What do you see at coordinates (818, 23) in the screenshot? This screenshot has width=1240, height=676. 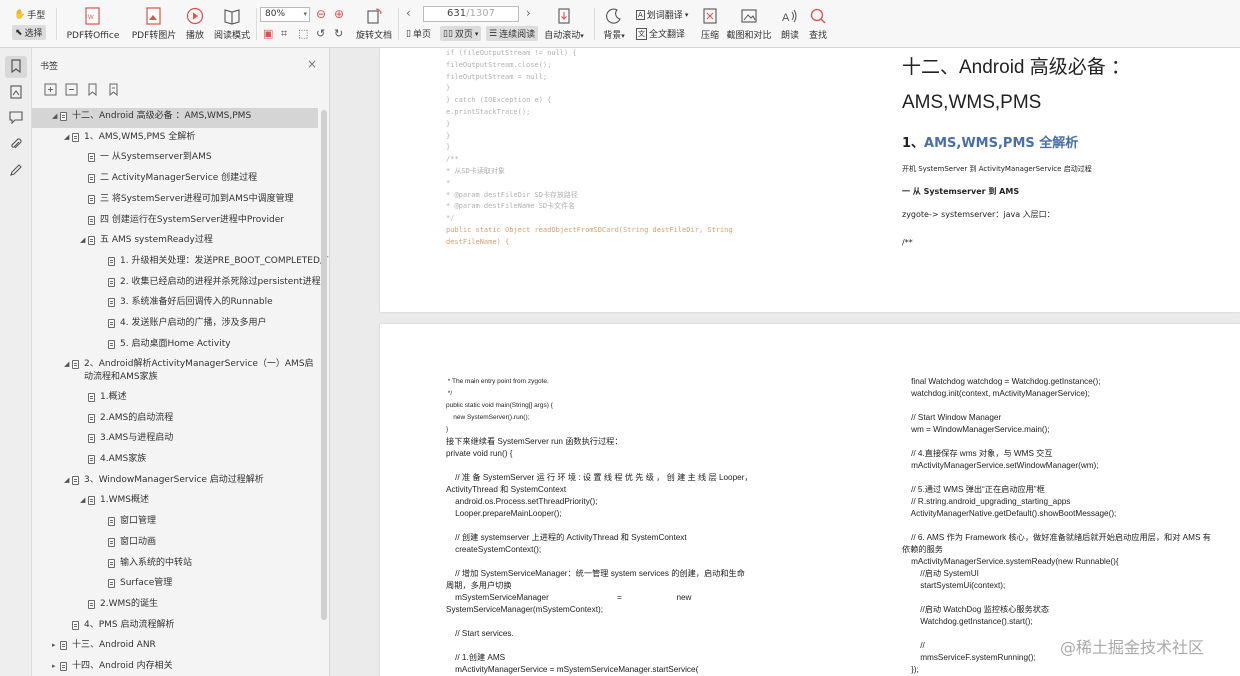 I see `find-button: 查找` at bounding box center [818, 23].